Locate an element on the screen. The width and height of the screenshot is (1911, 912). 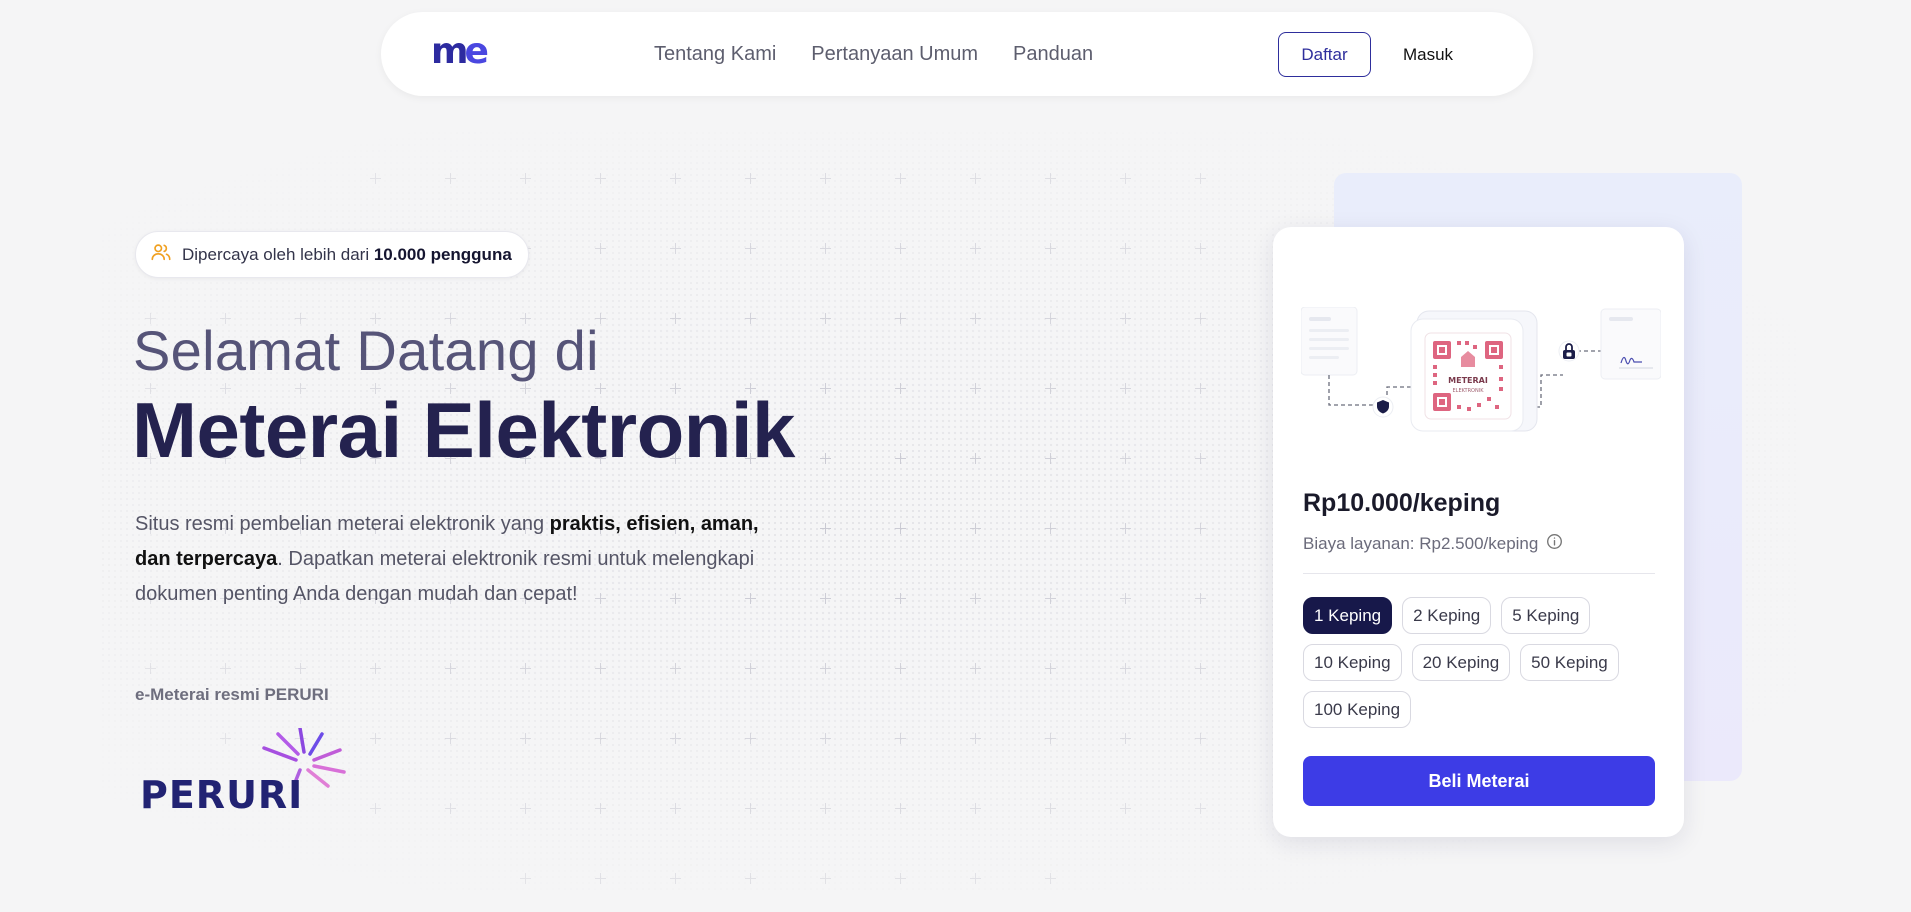
divider is located at coordinates (1479, 573).